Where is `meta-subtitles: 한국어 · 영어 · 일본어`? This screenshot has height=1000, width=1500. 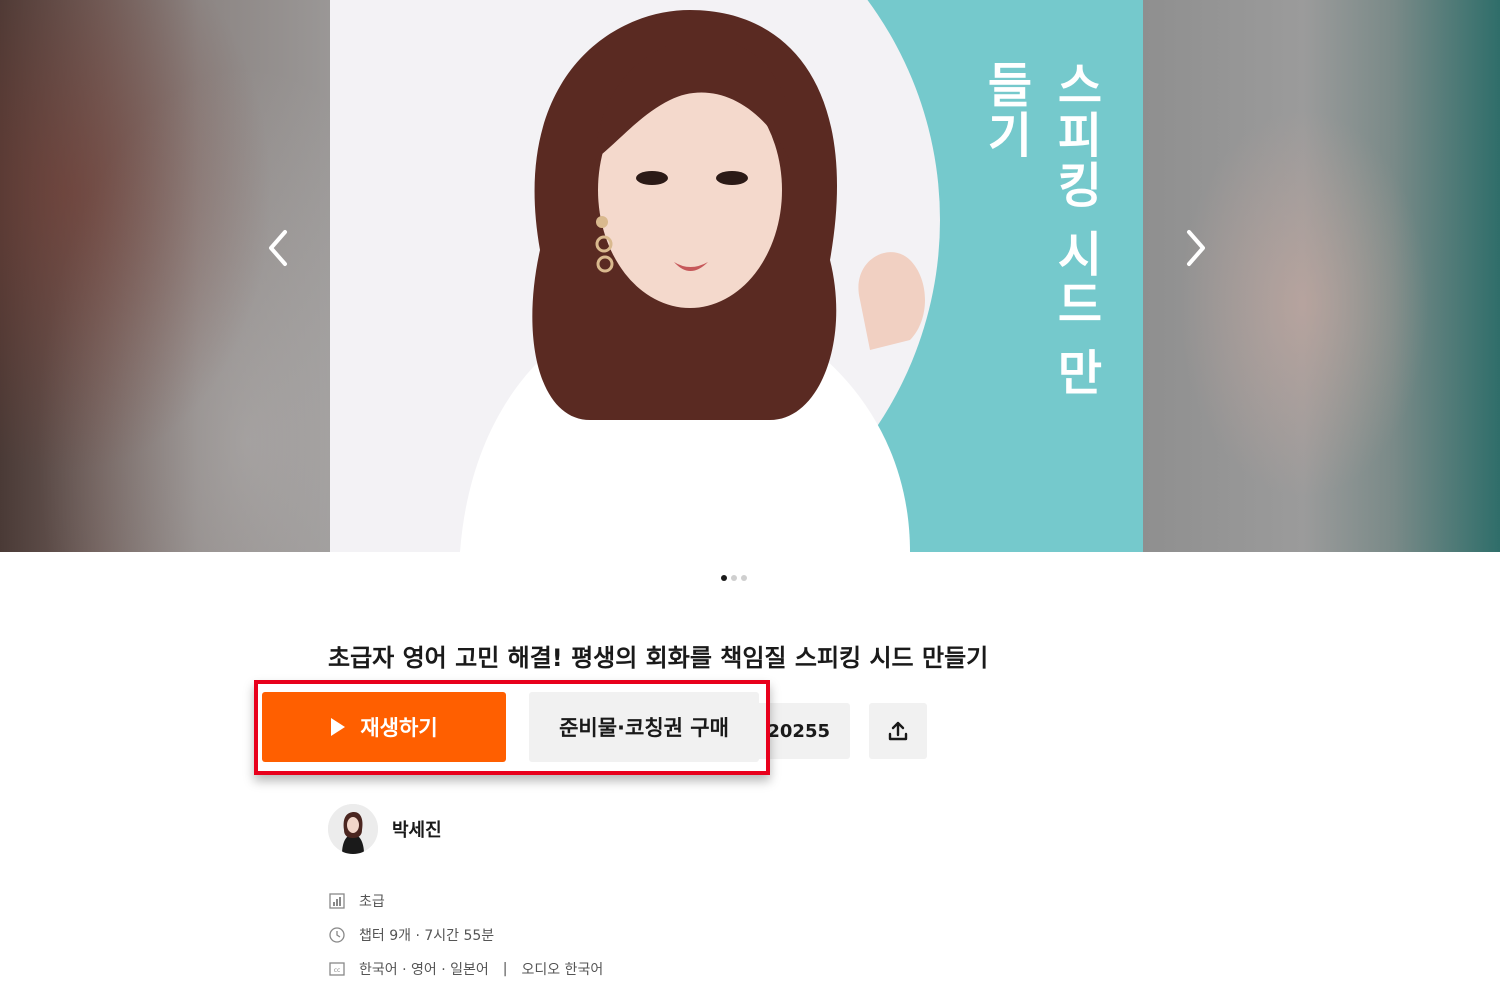 meta-subtitles: 한국어 · 영어 · 일본어 is located at coordinates (424, 970).